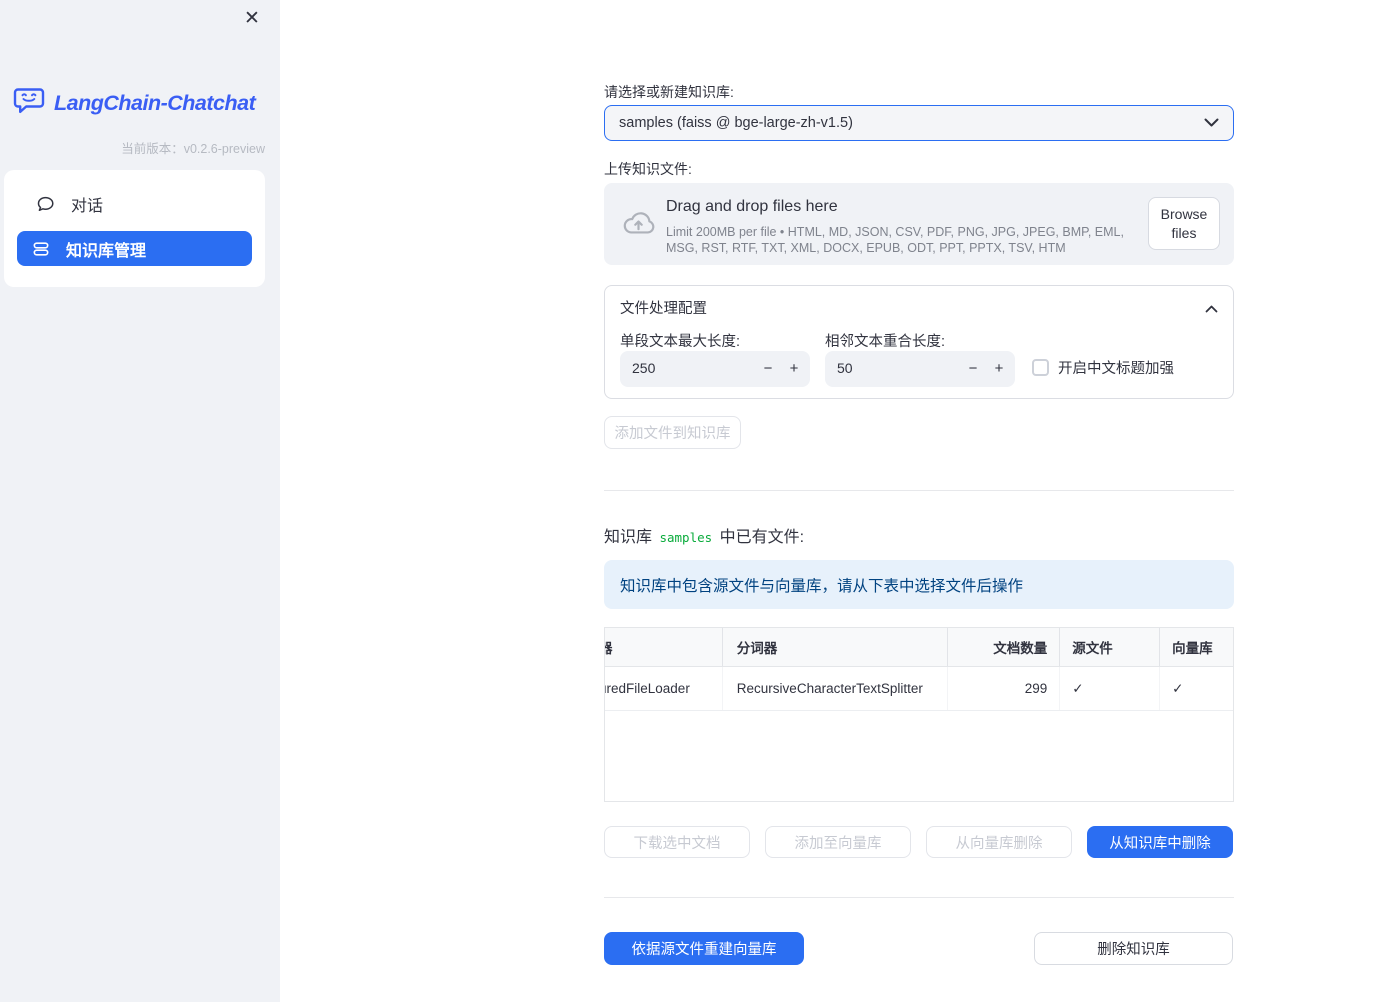 This screenshot has height=1002, width=1380. What do you see at coordinates (704, 948) in the screenshot?
I see `rebuild-vector-store-button: 依据源文件重建向量库` at bounding box center [704, 948].